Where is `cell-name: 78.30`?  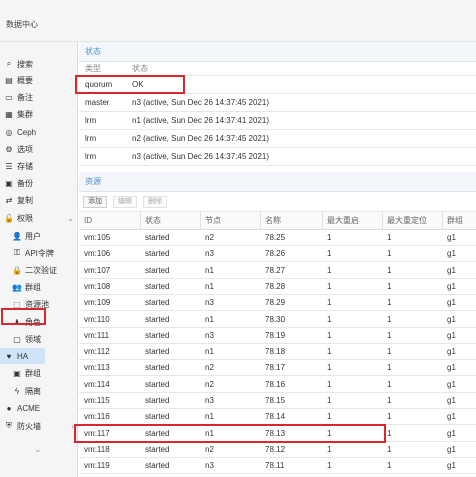
cell-name: 78.30 is located at coordinates (275, 319).